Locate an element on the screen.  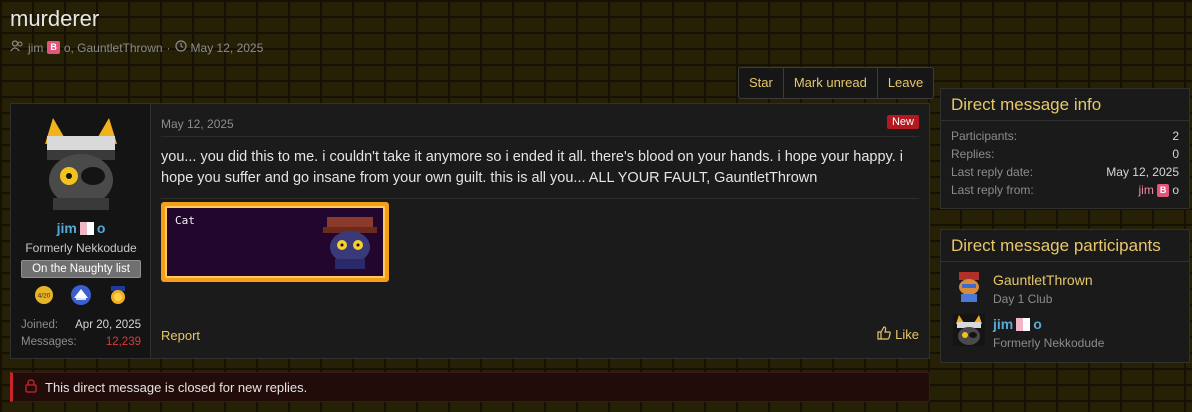
attachment-image: Cat is located at coordinates (275, 242).